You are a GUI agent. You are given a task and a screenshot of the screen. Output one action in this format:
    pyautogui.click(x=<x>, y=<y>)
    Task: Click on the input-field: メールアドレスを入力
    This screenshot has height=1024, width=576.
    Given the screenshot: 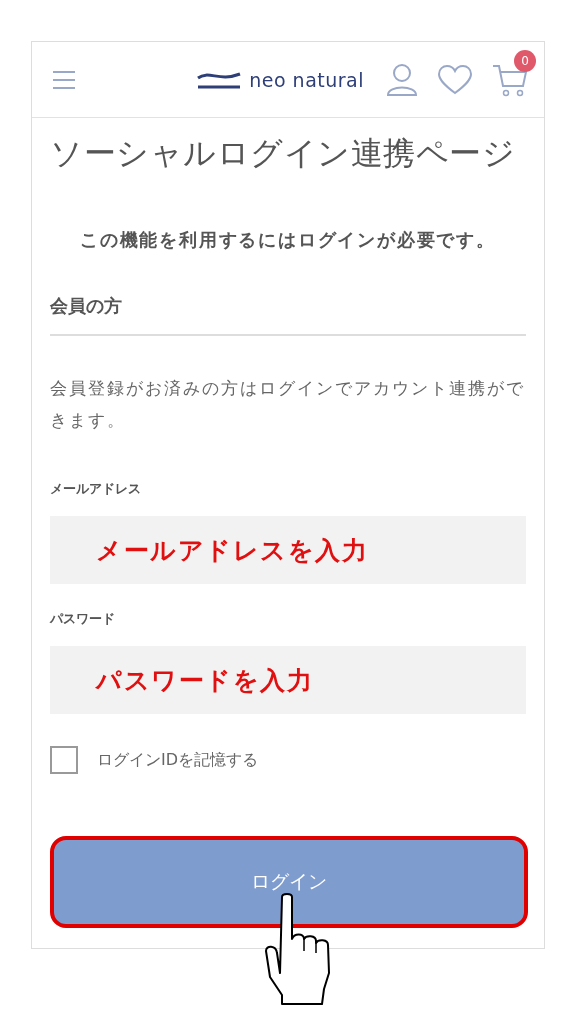 What is the action you would take?
    pyautogui.click(x=288, y=550)
    